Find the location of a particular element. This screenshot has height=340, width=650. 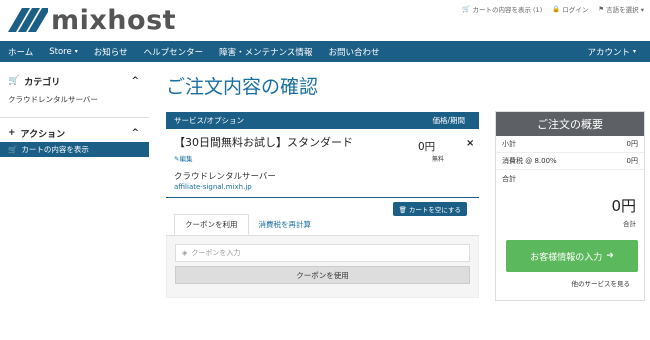

coupon-panel: クーポンを利用 消費税を再計算 ◈ クーポンを入力 クーポンを使用 is located at coordinates (322, 256).